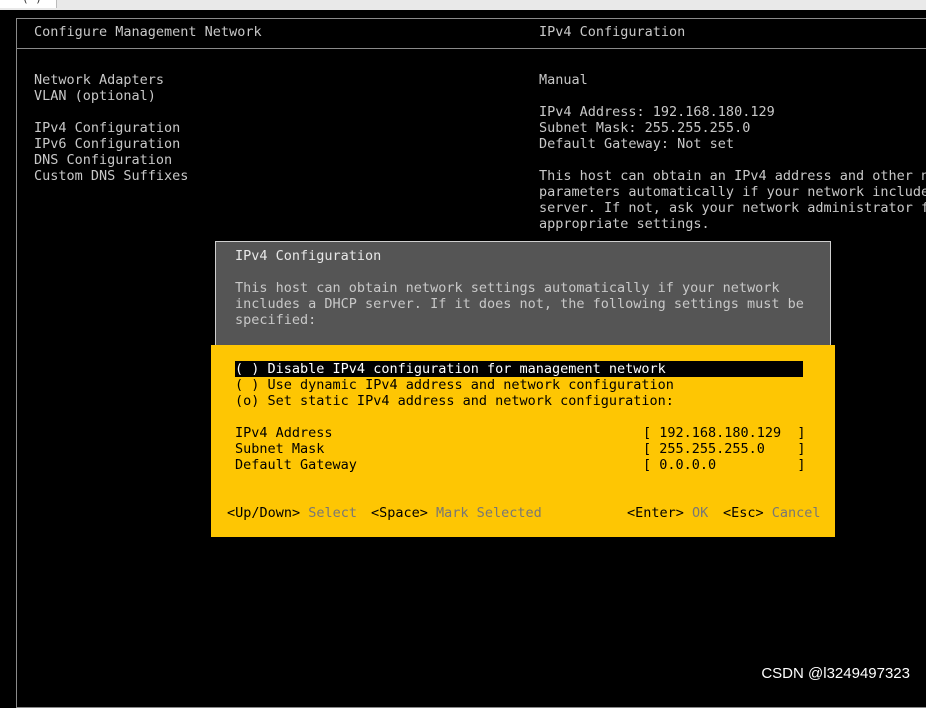 The height and width of the screenshot is (708, 926). I want to click on header-divider, so click(471, 48).